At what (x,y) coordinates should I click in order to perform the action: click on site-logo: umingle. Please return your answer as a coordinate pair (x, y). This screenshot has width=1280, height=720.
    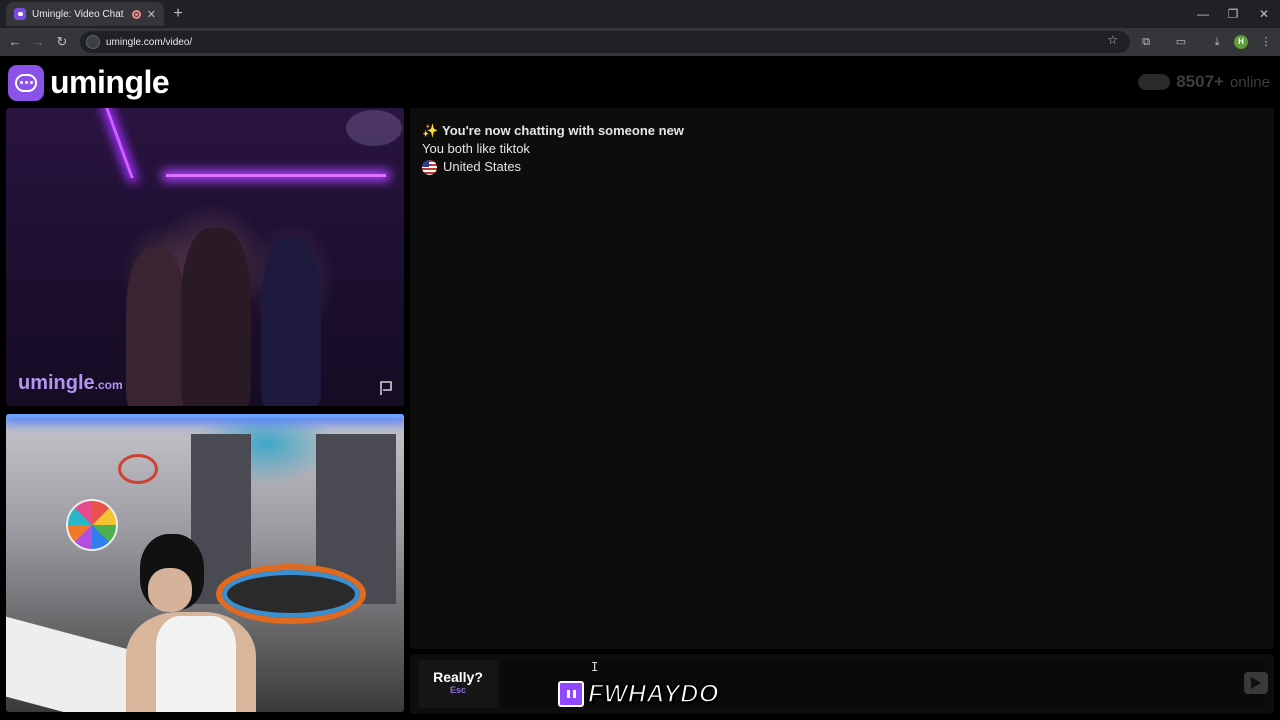
    Looking at the image, I should click on (89, 82).